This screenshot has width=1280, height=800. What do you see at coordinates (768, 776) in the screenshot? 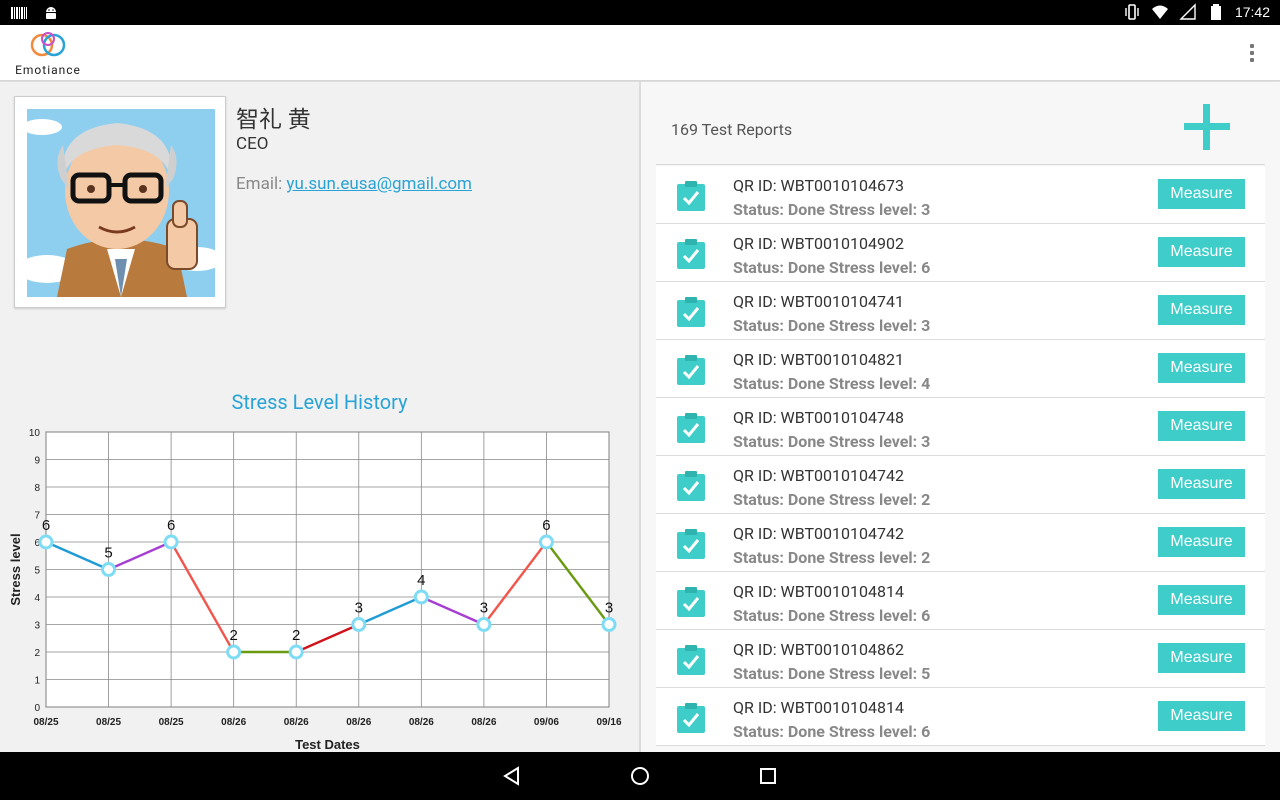
I see `recents-icon` at bounding box center [768, 776].